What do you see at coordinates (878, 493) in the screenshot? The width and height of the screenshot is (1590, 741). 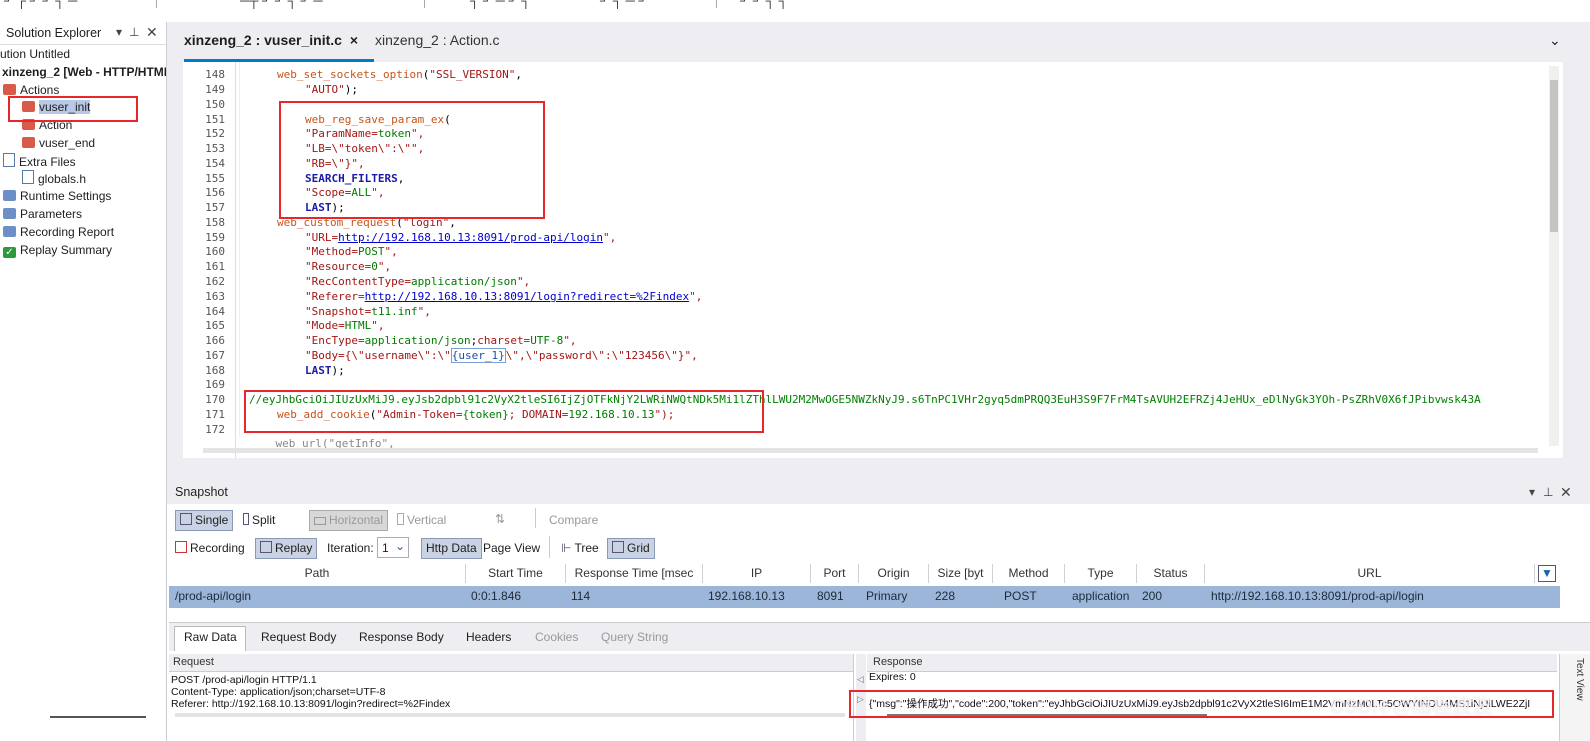 I see `snapshot-header: Snapshot ▾ ⊥ ✕` at bounding box center [878, 493].